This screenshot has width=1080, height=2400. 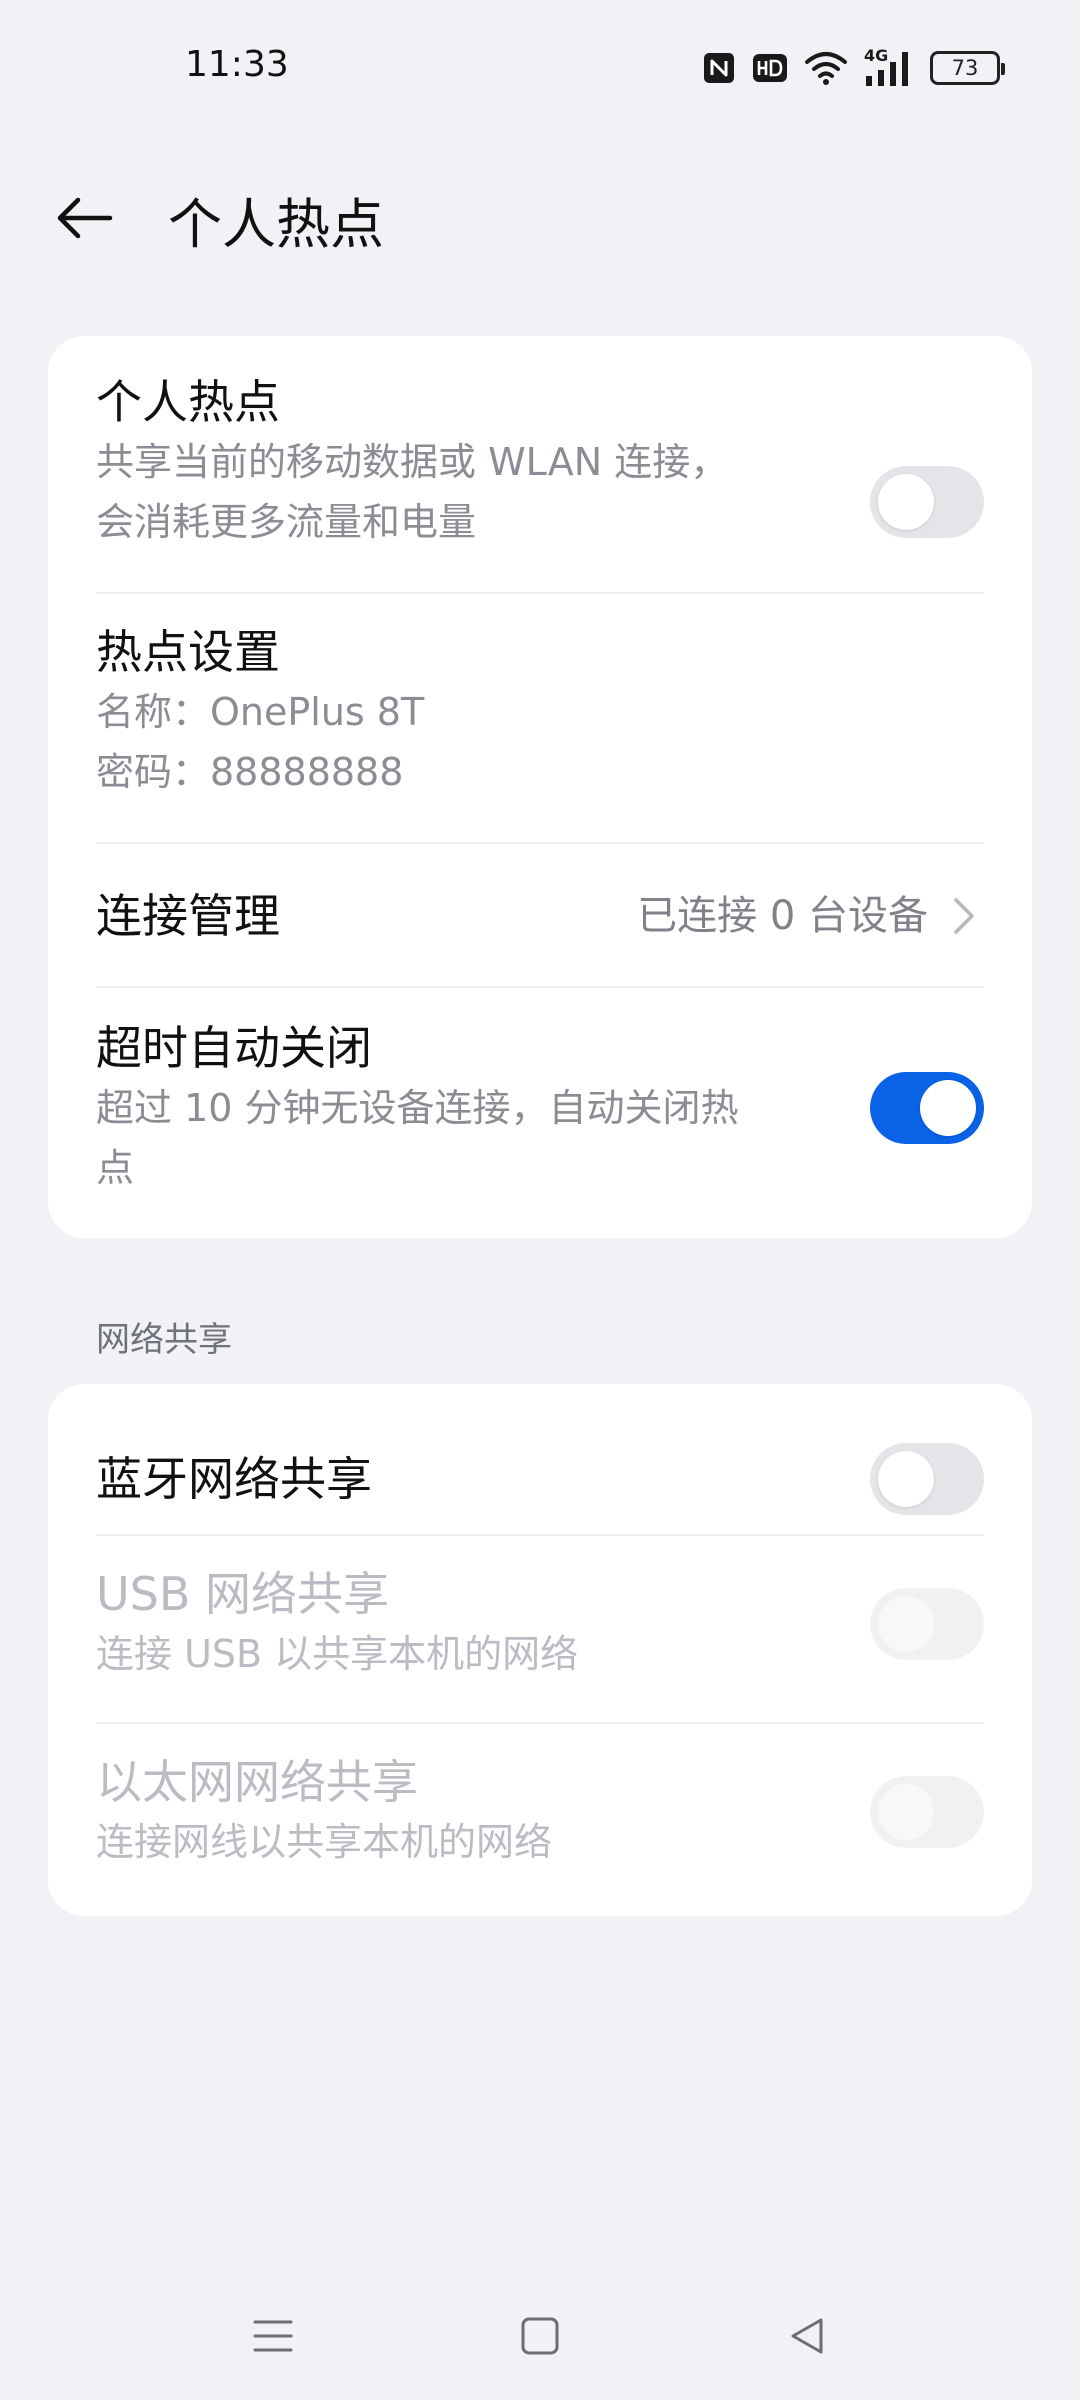 I want to click on bluetooth-sharing-toggle, so click(x=927, y=1479).